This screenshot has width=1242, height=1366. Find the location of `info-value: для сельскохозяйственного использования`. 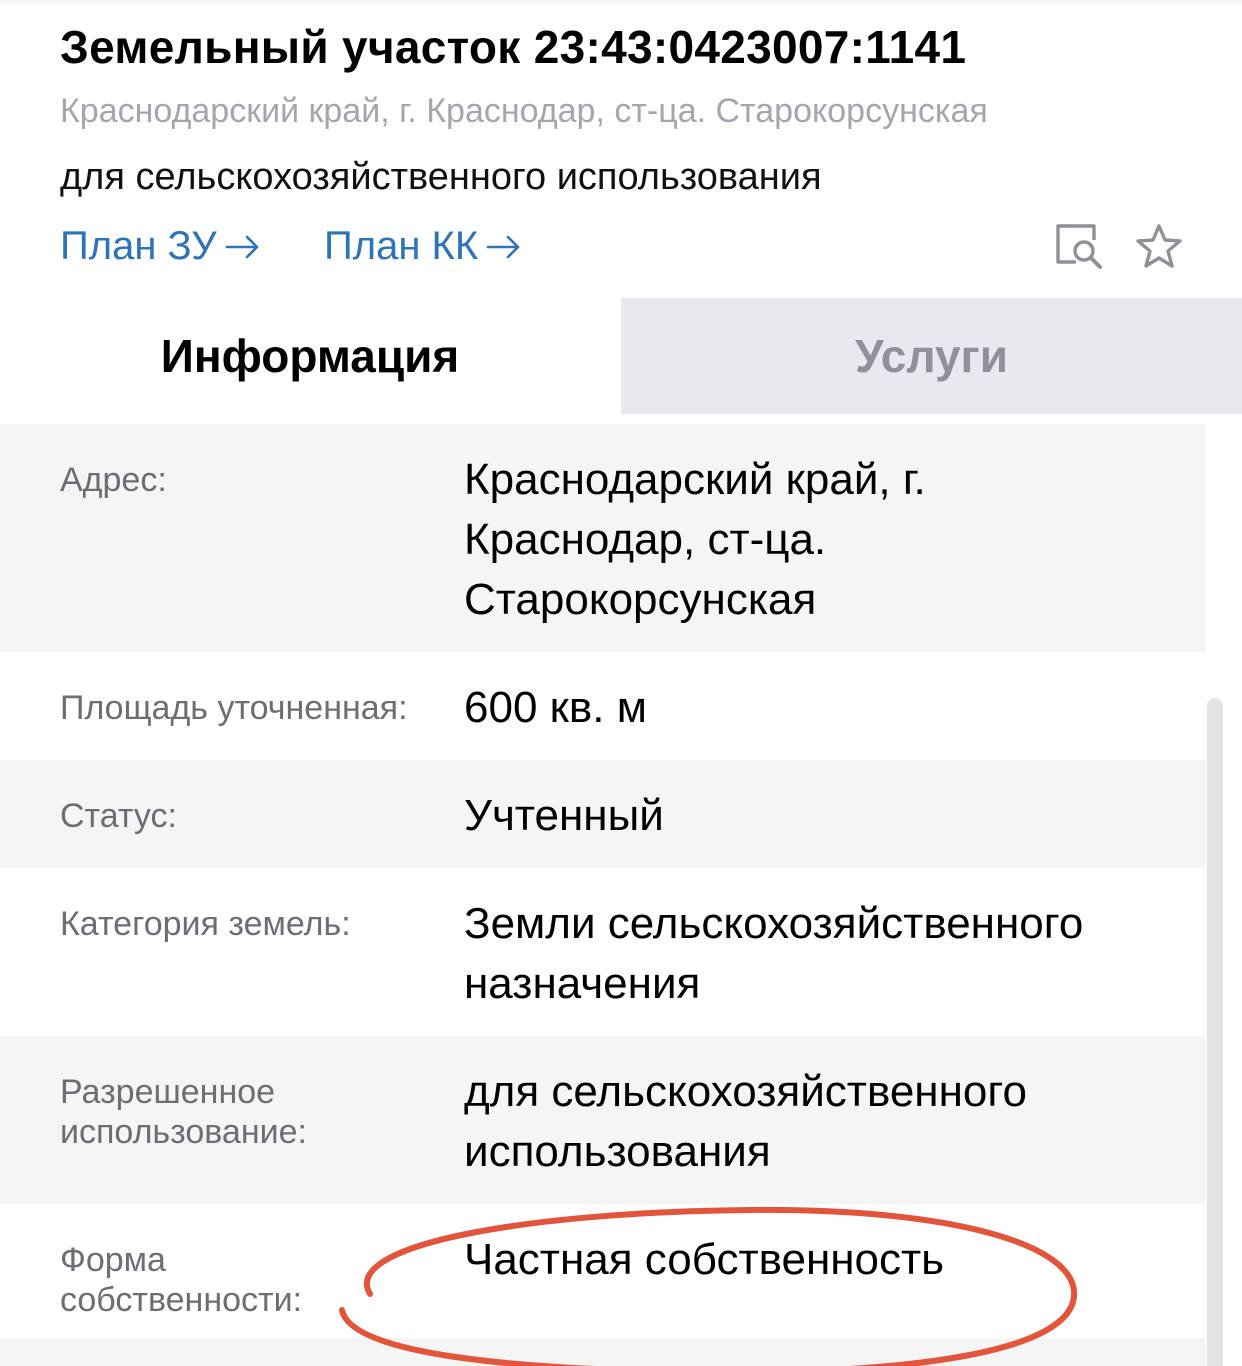

info-value: для сельскохозяйственного использования is located at coordinates (745, 1121).